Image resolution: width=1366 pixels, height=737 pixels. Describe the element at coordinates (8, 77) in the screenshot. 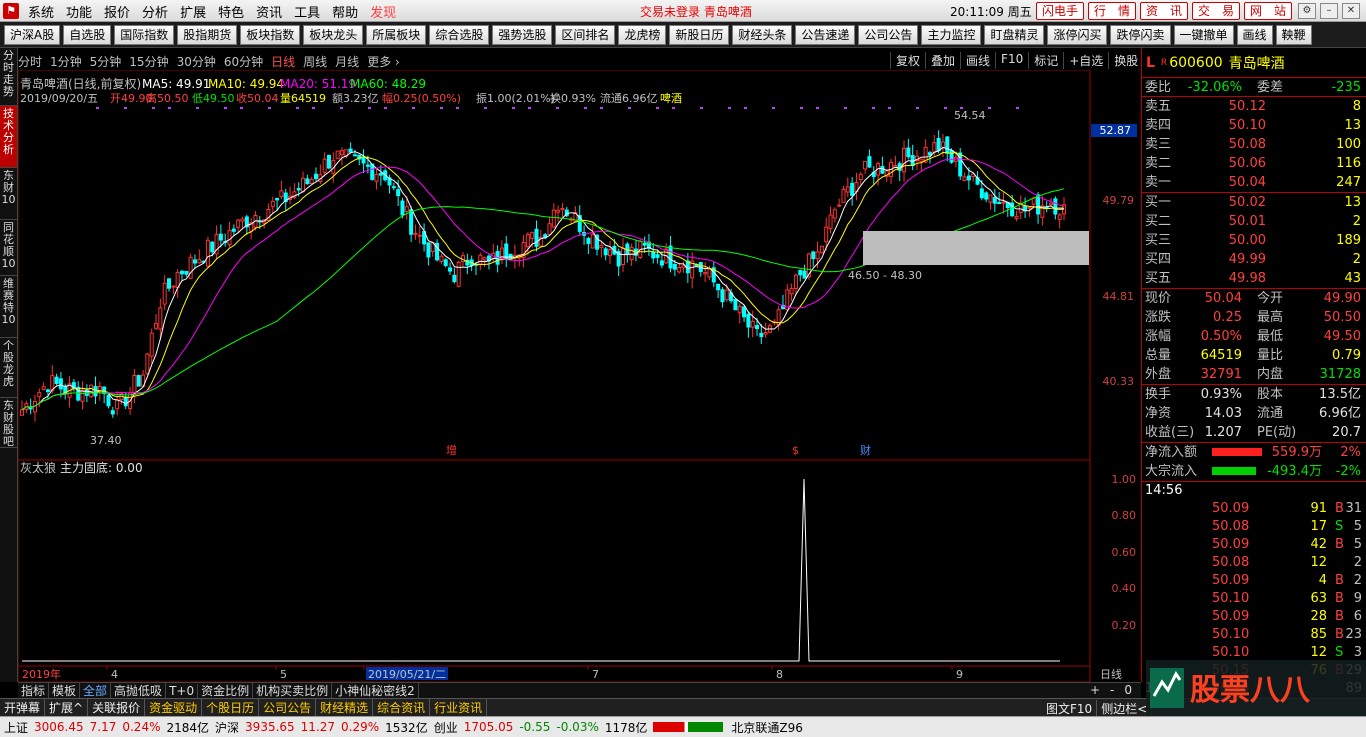

I see `left-tab-0: 分时走势` at that location.